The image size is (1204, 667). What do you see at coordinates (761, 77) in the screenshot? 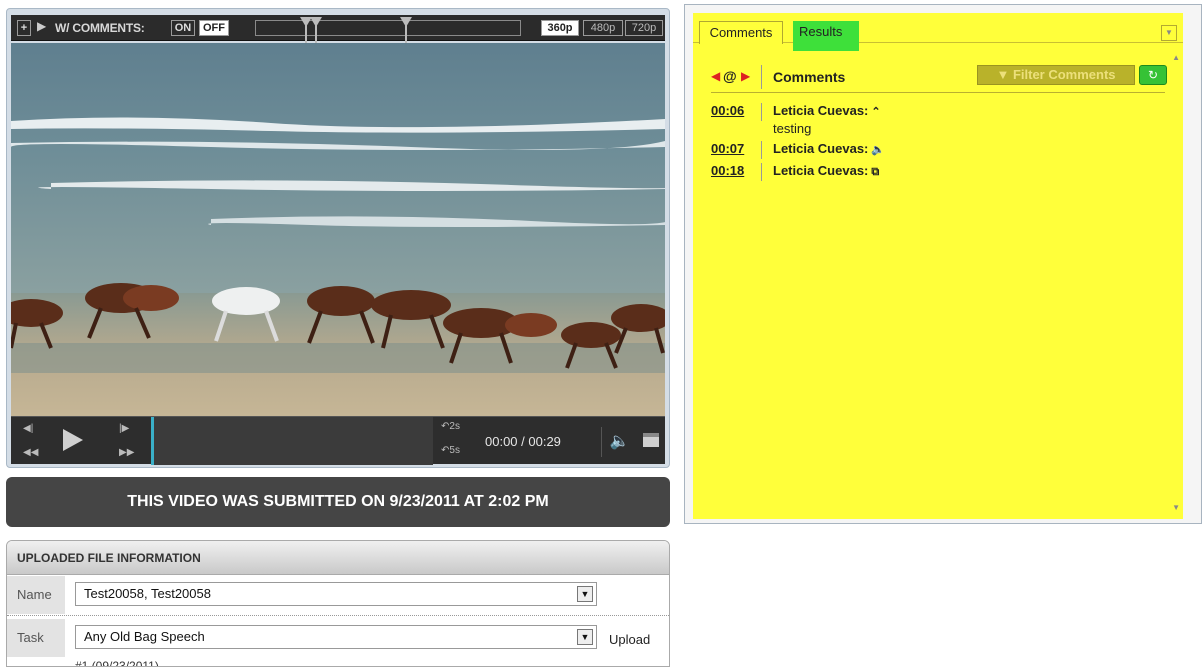
I see `header-divider` at bounding box center [761, 77].